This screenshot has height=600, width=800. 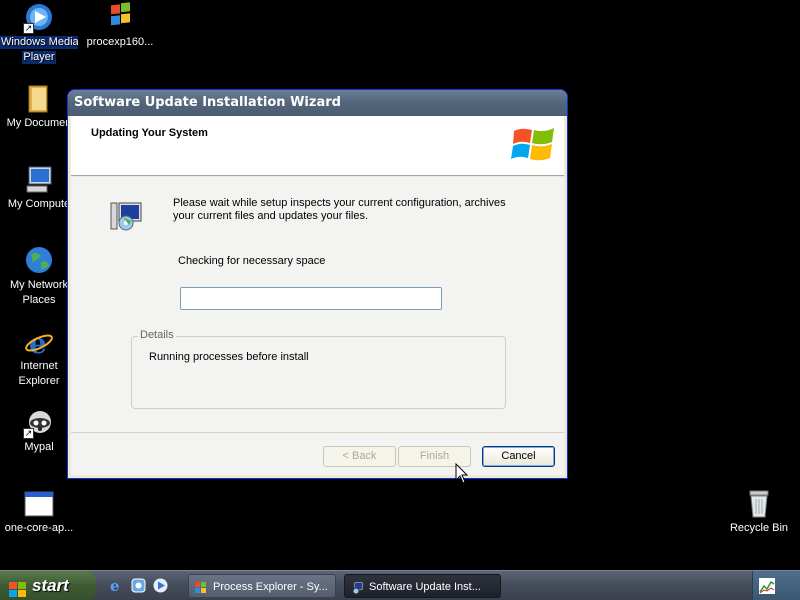 I want to click on tray-chart-icon, so click(x=767, y=587).